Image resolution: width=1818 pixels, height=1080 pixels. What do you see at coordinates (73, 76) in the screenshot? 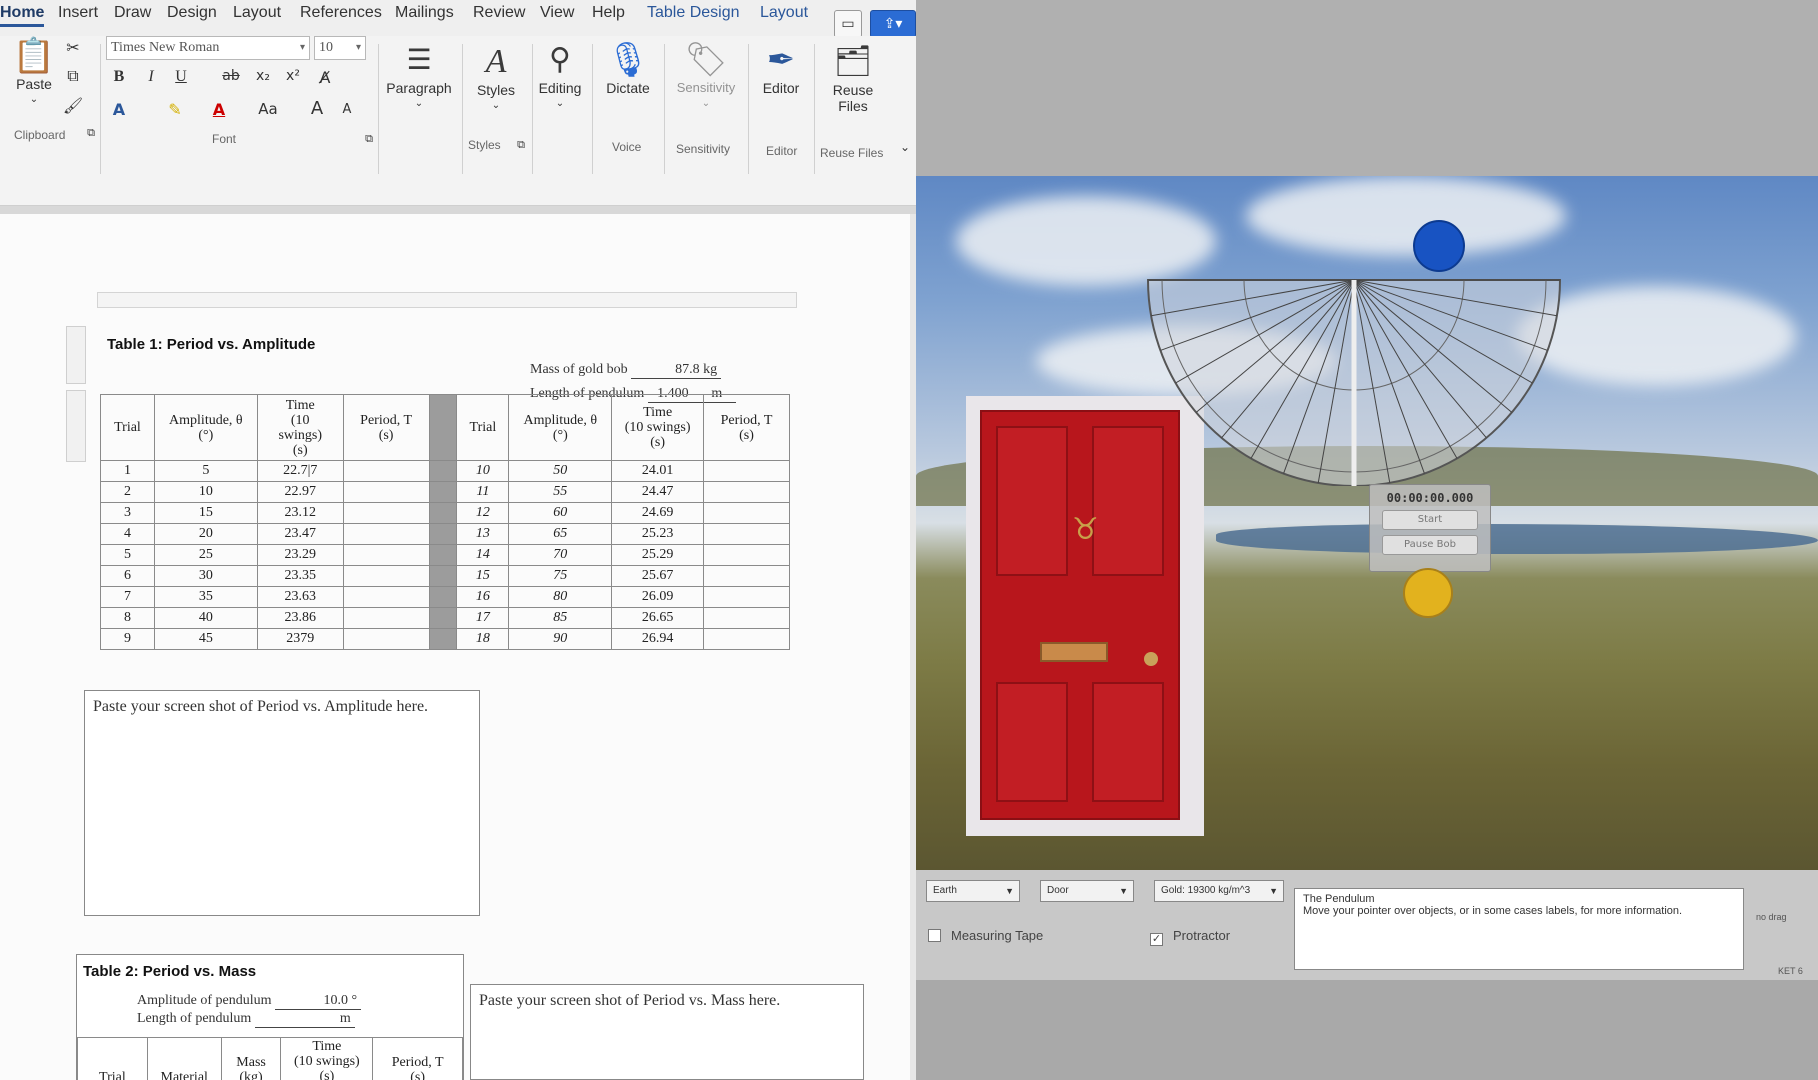
I see `copy-icon: ⧉` at bounding box center [73, 76].